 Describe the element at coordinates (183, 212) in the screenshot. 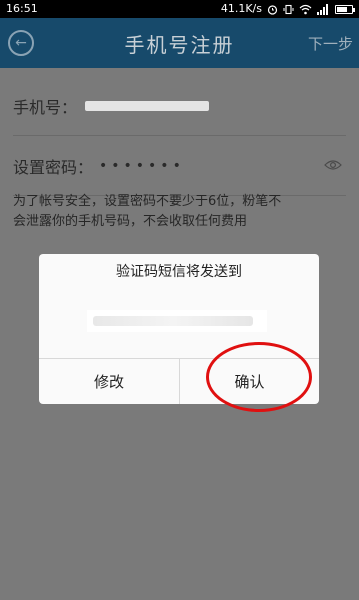

I see `password-hint: 为了帐号安全，设置密码不要少于6位，粉笔不 会泄露你的手机号码，不会收取任何费用` at that location.